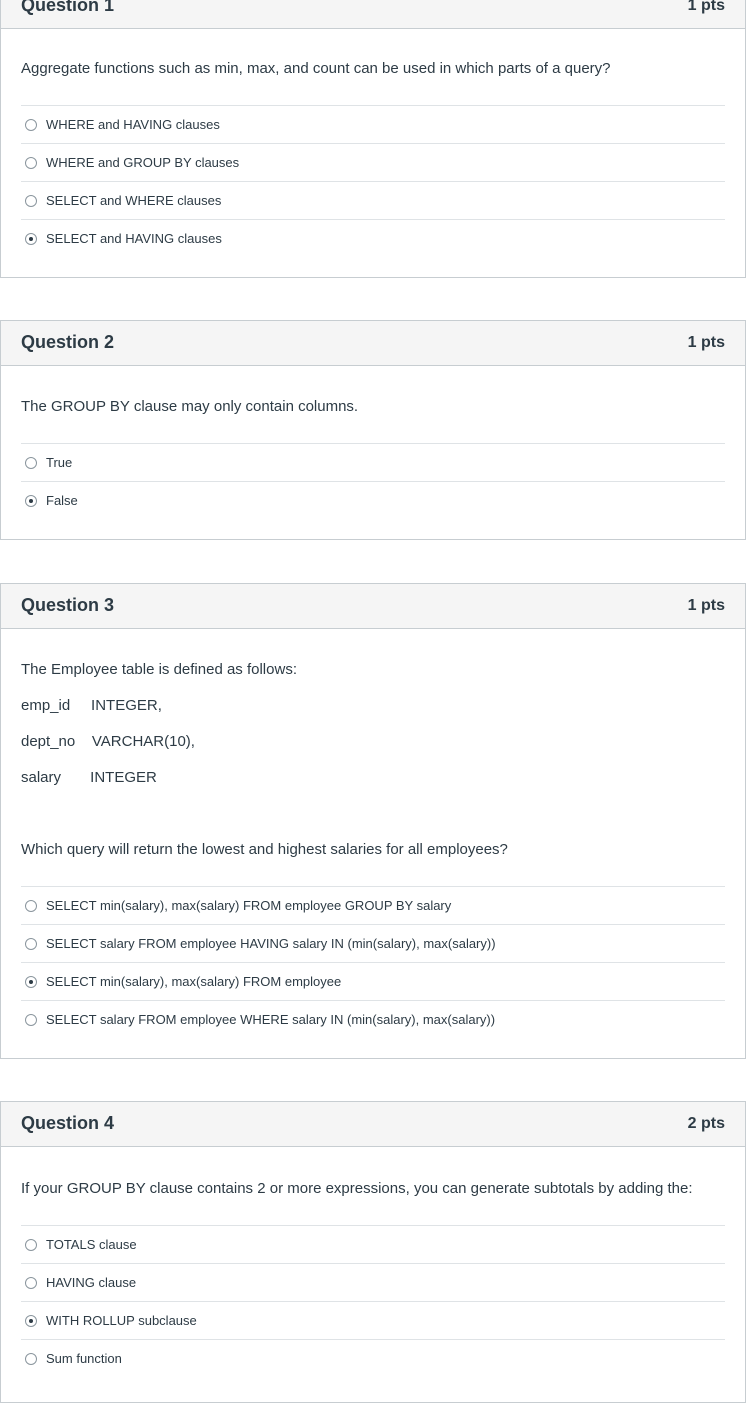 The height and width of the screenshot is (1403, 748). I want to click on answer-label: WITH ROLLUP subclause, so click(121, 1320).